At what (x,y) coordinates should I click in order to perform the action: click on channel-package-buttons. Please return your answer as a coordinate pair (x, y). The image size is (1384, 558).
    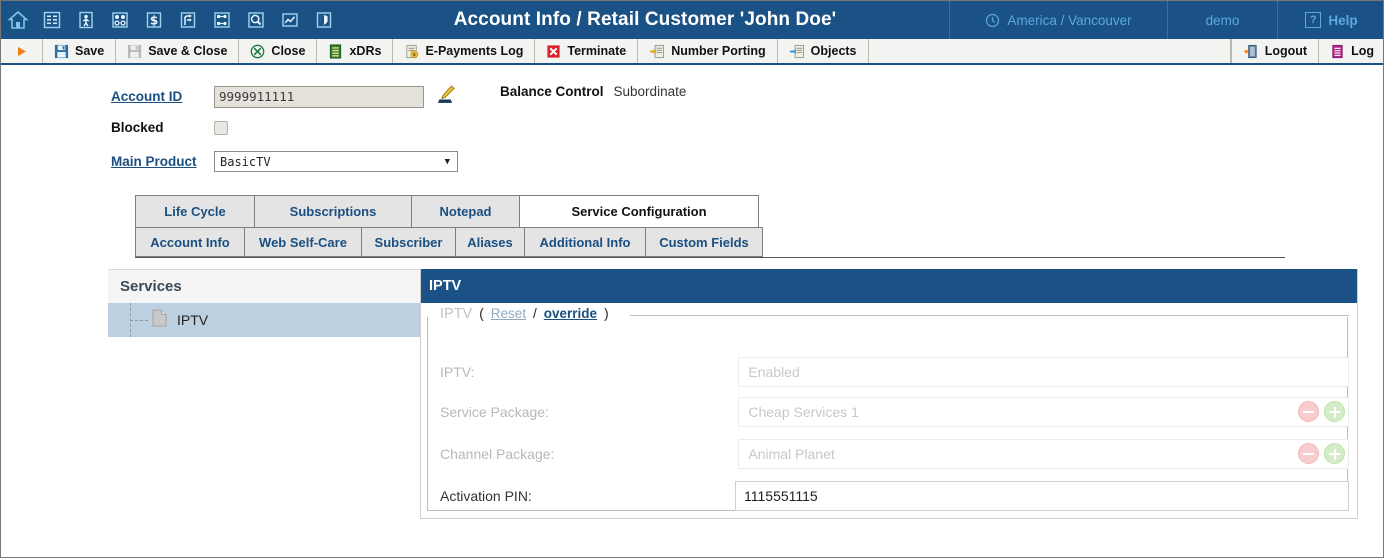
    Looking at the image, I should click on (1321, 453).